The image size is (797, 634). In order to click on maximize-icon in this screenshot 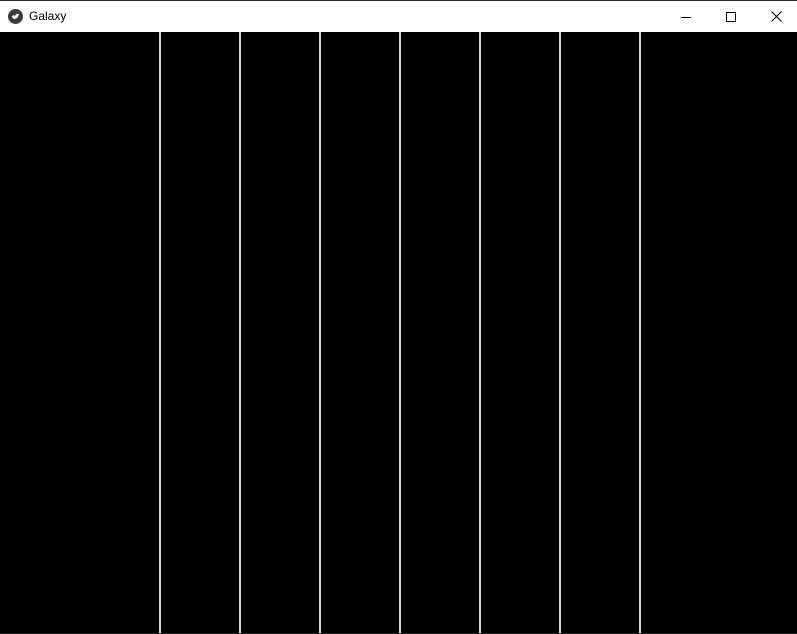, I will do `click(731, 16)`.